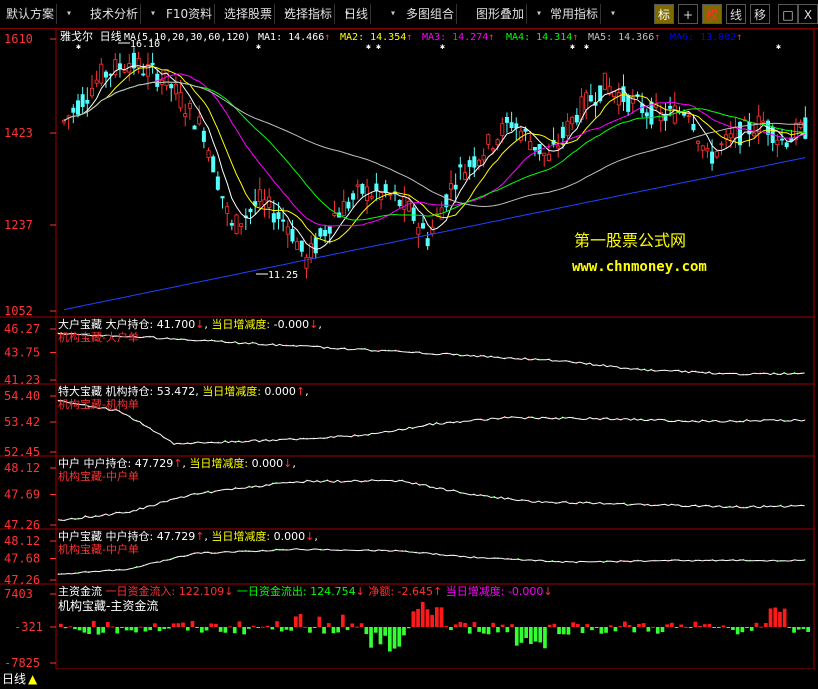  What do you see at coordinates (309, 14) in the screenshot?
I see `select-indicator-button: 选择指标` at bounding box center [309, 14].